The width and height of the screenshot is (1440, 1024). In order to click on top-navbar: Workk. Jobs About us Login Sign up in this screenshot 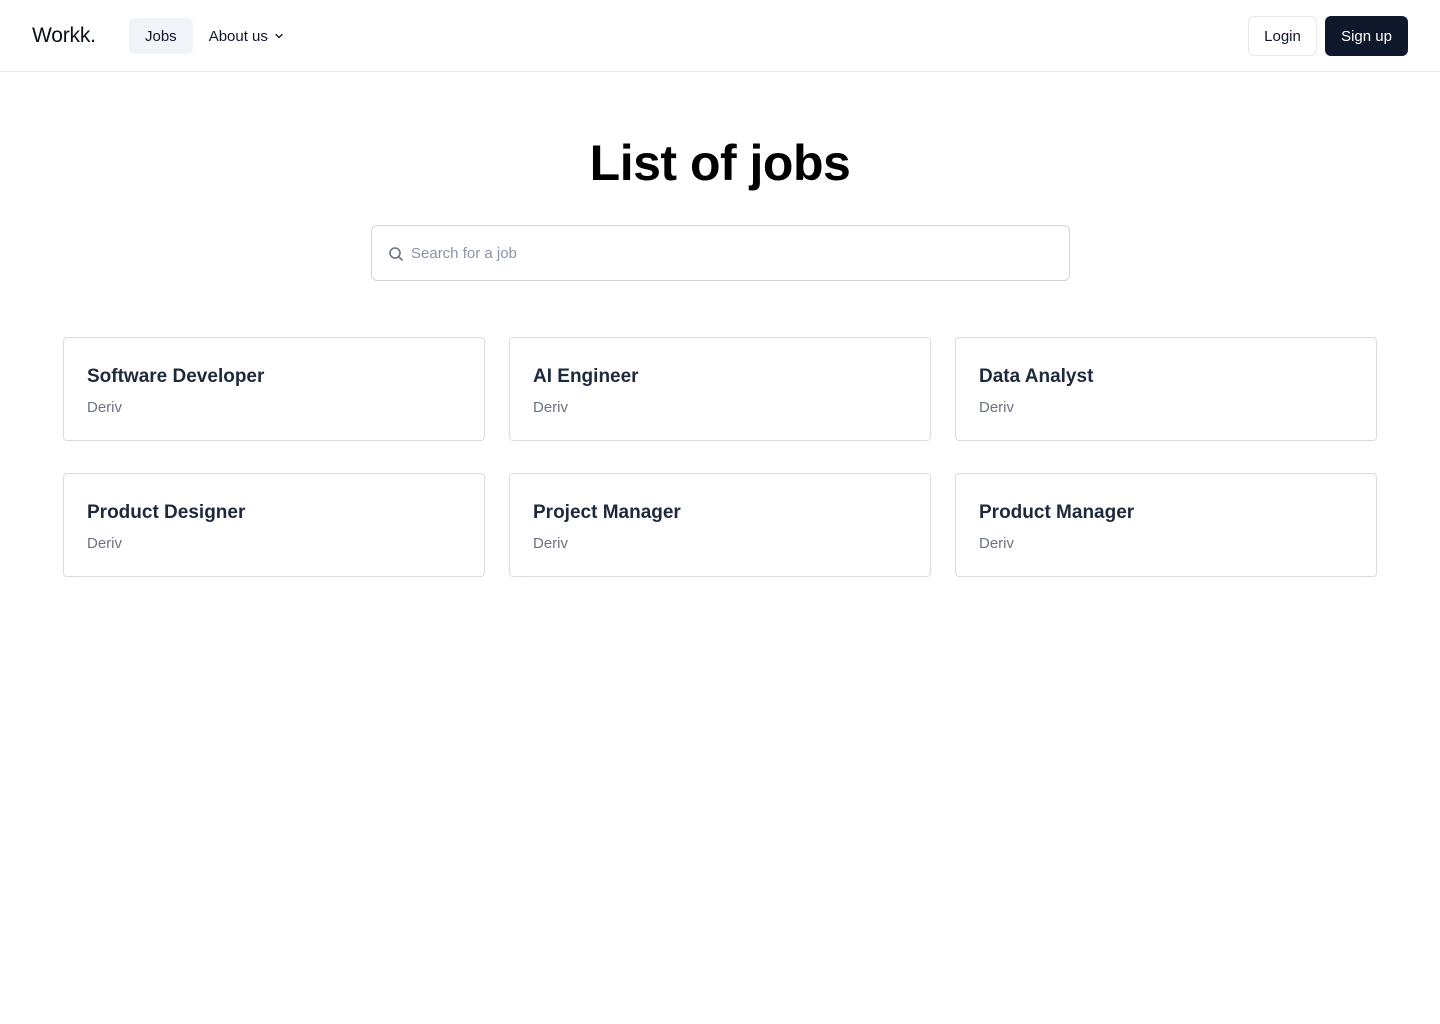, I will do `click(720, 36)`.